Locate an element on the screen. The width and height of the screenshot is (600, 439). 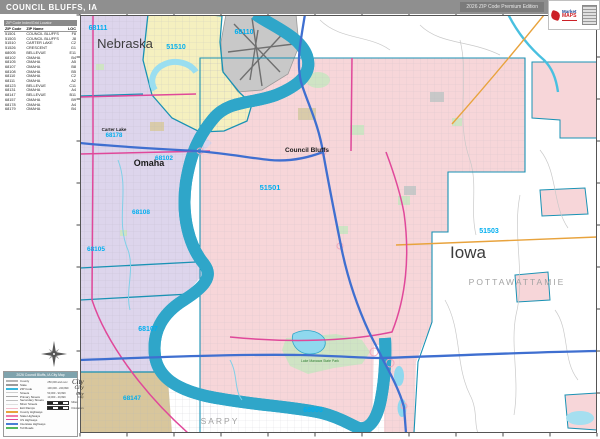
zip-label: 68102 is located at coordinates (164, 158).